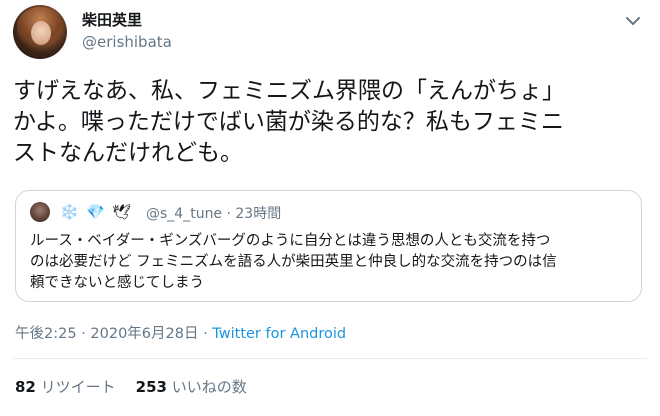 This screenshot has width=660, height=416. What do you see at coordinates (633, 21) in the screenshot?
I see `chevron-down-icon` at bounding box center [633, 21].